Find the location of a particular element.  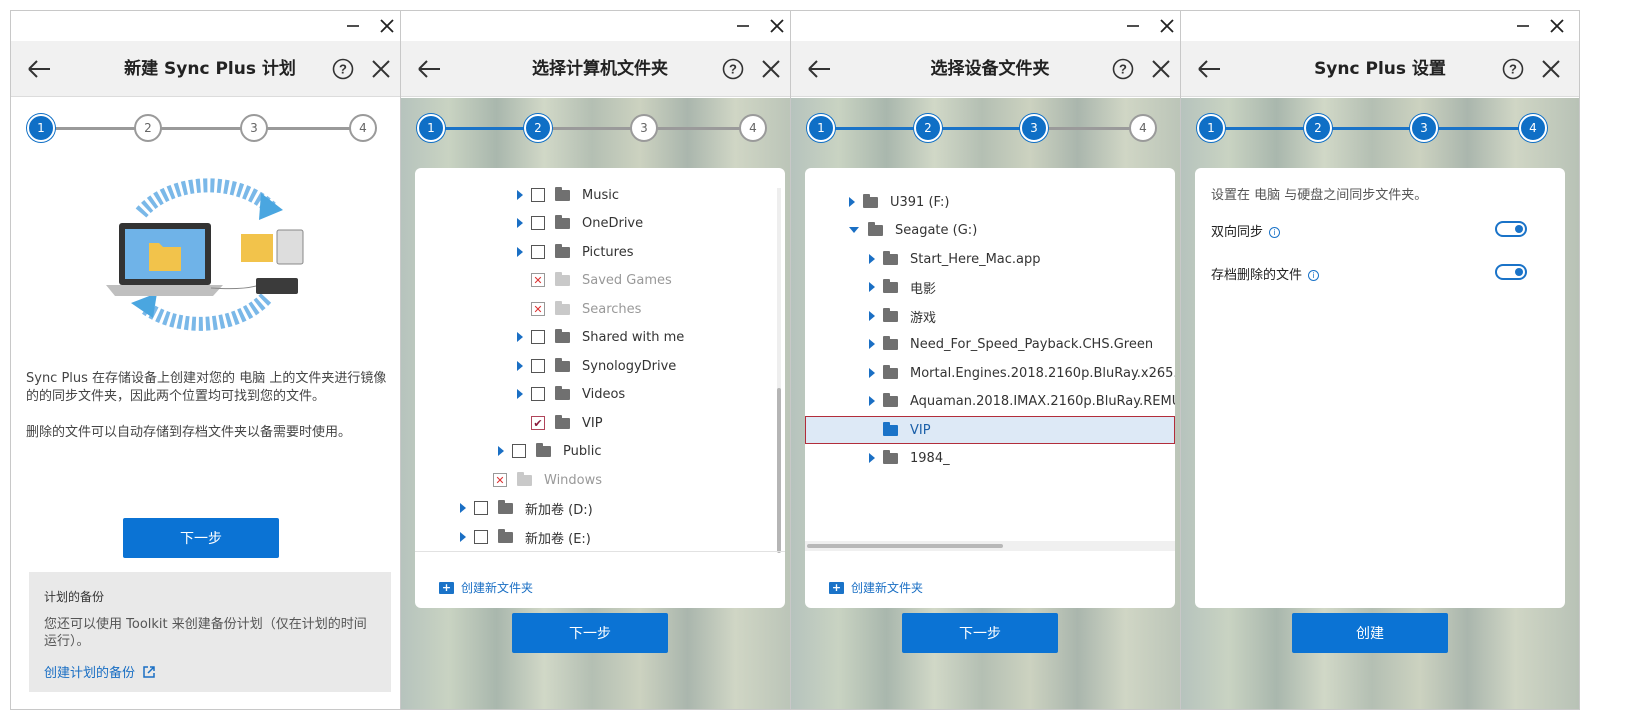

scrollbar-track is located at coordinates (779, 370).